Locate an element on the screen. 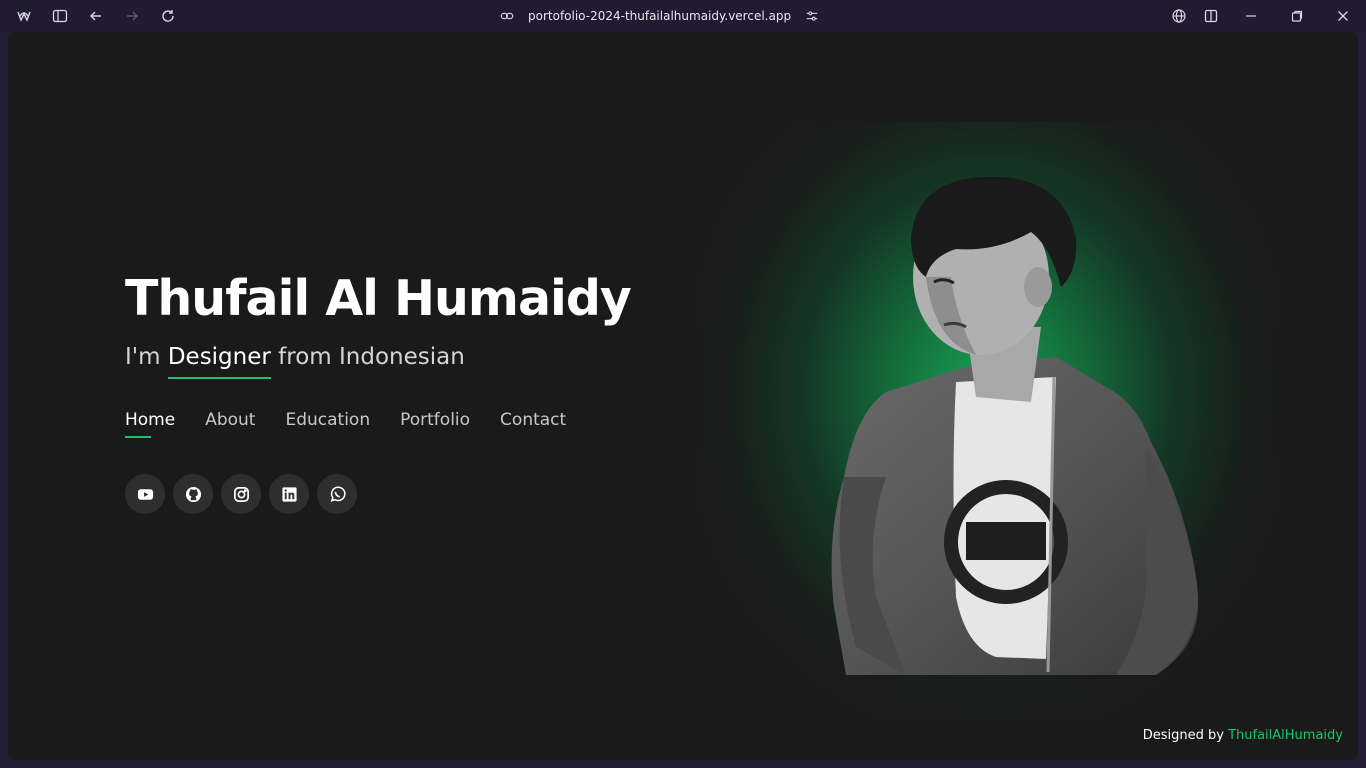 The height and width of the screenshot is (768, 1366). social-links is located at coordinates (241, 494).